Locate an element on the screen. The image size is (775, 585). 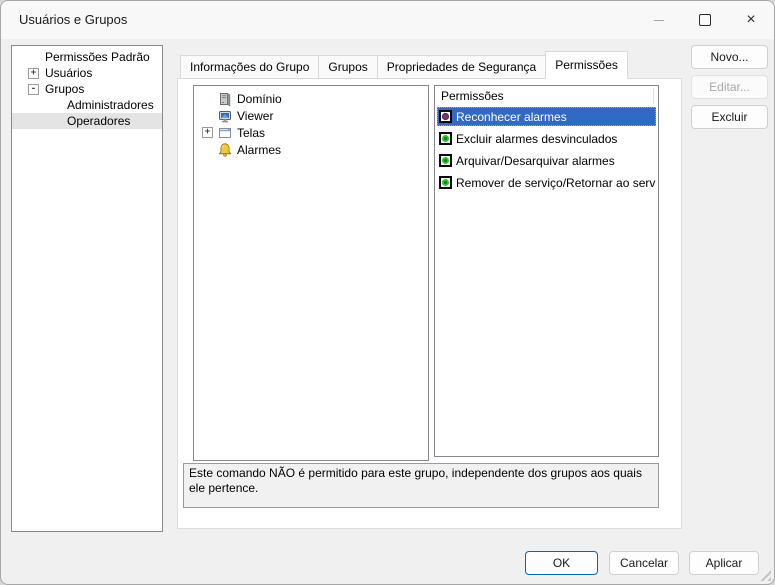
tree-item-viewer: Viewer is located at coordinates (311, 115).